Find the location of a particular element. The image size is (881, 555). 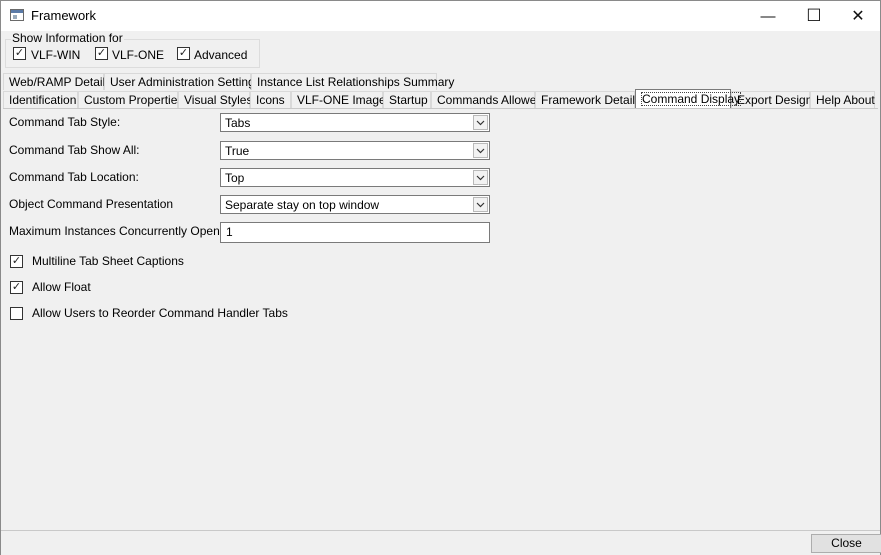

object-command-presentation-label: Object Command Presentation is located at coordinates (91, 204).